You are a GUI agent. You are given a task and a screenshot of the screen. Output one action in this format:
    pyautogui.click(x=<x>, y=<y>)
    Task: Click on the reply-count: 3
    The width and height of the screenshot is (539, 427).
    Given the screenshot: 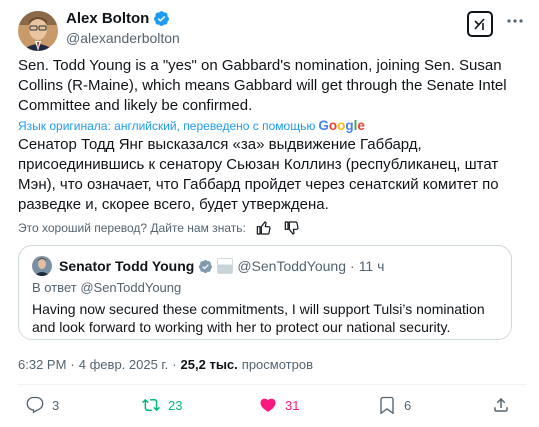 What is the action you would take?
    pyautogui.click(x=56, y=405)
    